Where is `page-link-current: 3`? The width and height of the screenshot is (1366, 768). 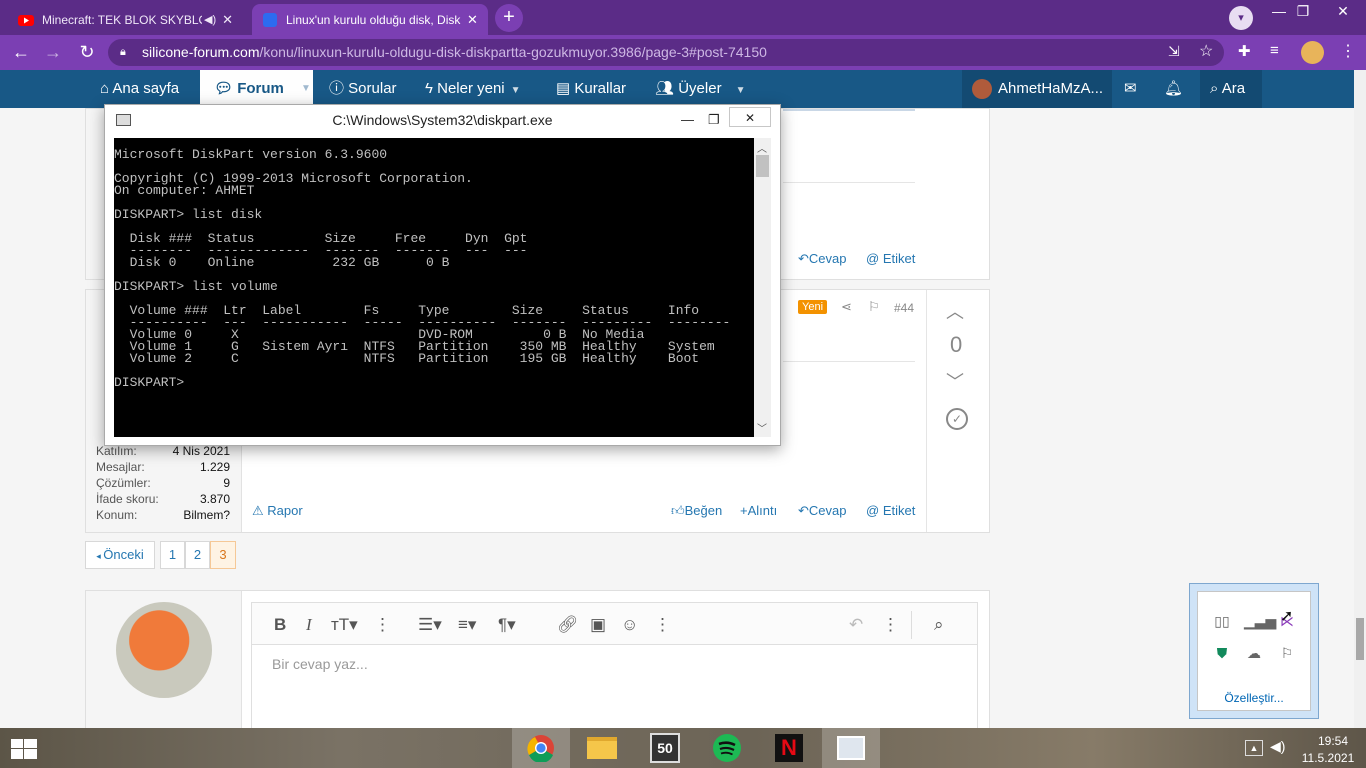 page-link-current: 3 is located at coordinates (223, 555).